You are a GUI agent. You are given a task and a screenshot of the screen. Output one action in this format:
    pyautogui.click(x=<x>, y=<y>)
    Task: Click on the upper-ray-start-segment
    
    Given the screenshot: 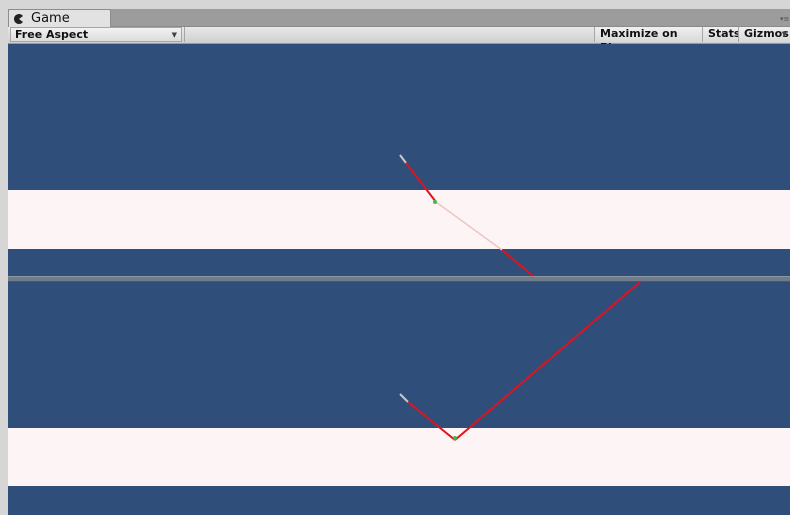 What is the action you would take?
    pyautogui.click(x=403, y=159)
    